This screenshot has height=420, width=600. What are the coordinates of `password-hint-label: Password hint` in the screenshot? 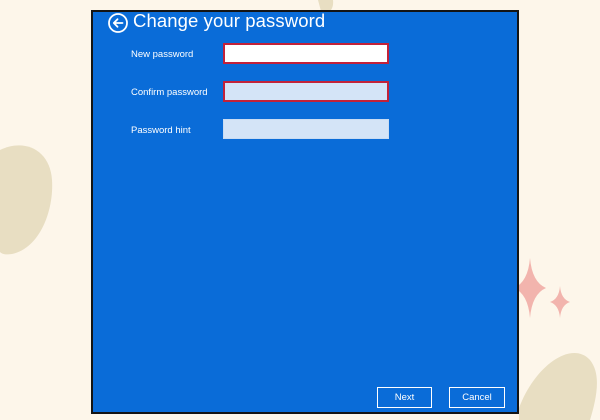 It's located at (161, 130).